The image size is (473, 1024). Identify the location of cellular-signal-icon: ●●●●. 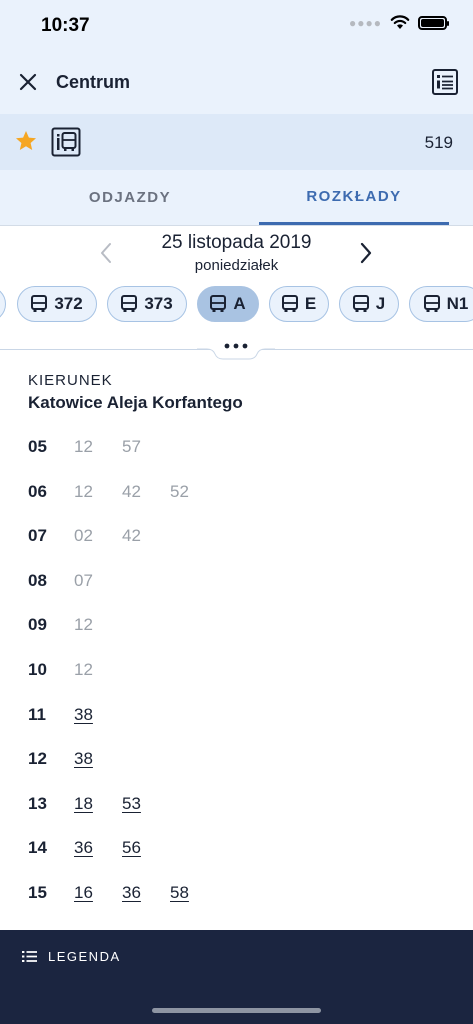
(365, 22).